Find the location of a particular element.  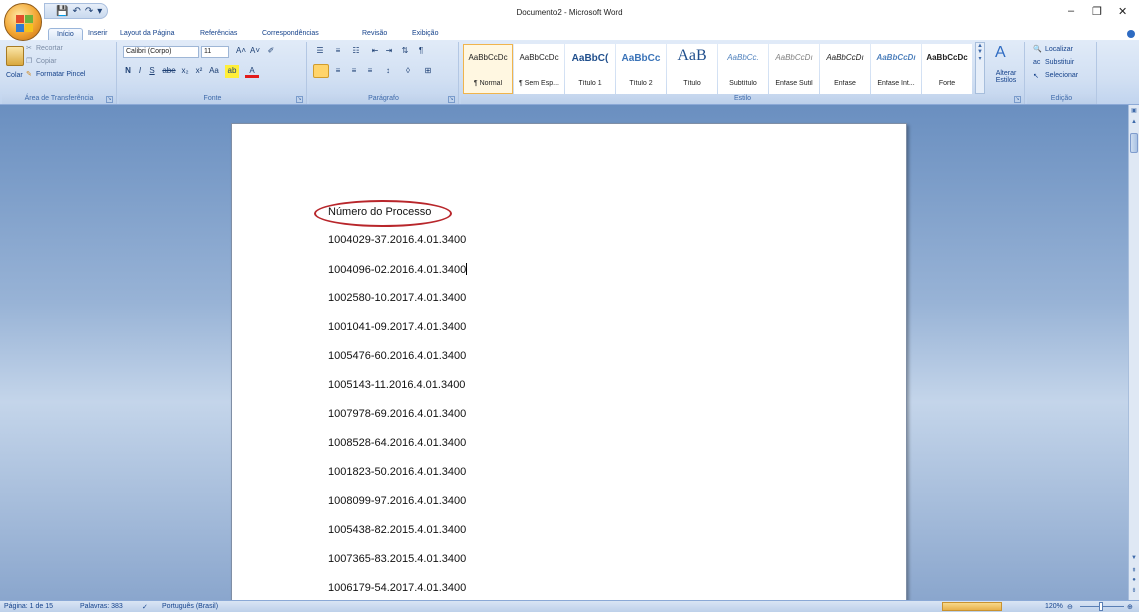

replace-icon: ac is located at coordinates (1036, 62).